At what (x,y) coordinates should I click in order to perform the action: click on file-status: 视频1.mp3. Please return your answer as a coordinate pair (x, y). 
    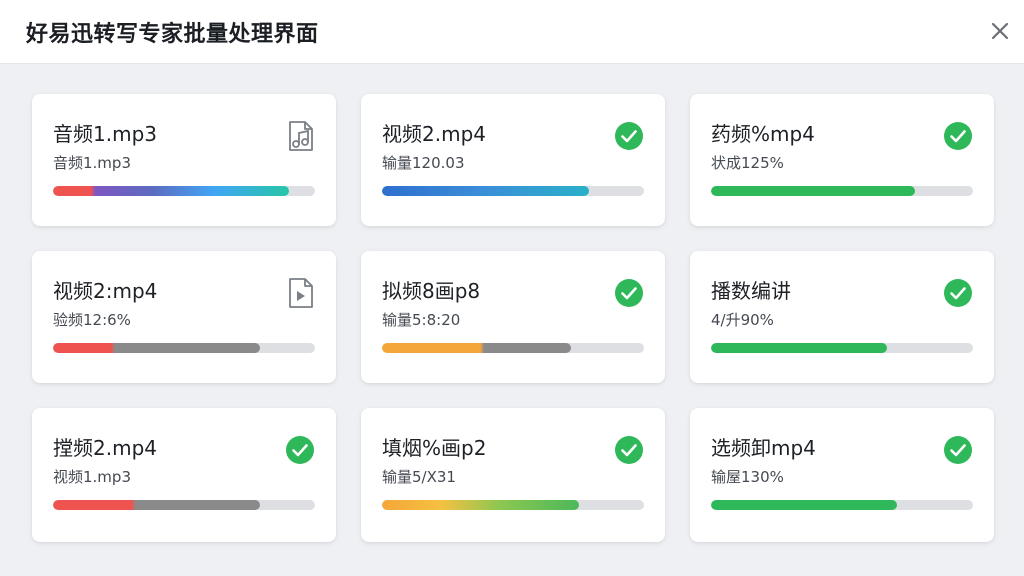
    Looking at the image, I should click on (92, 477).